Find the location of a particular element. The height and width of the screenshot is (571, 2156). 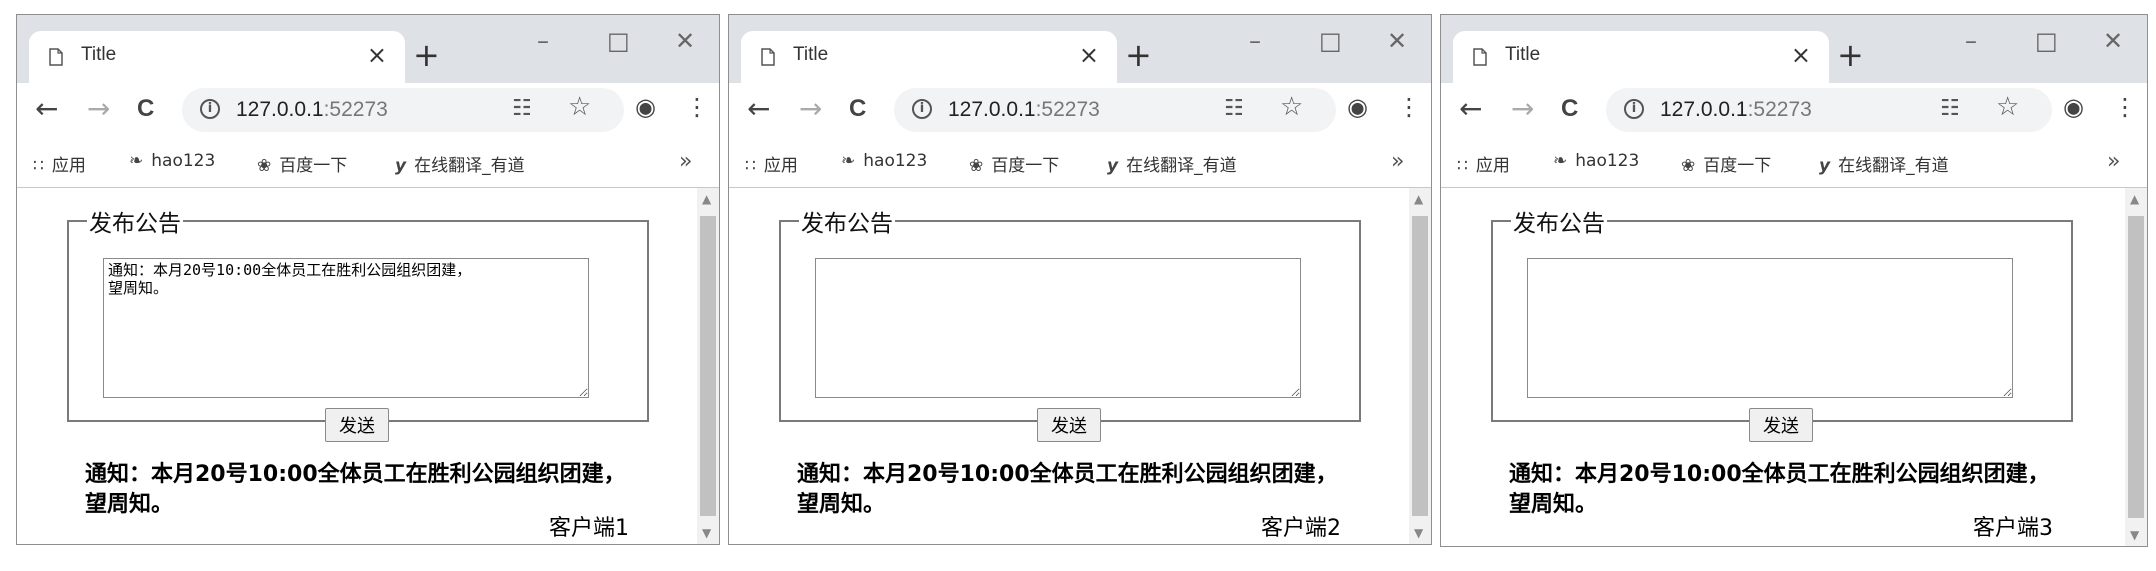

notice-line: 通知：本月20号10:00全体员工在胜利公园组织团建， is located at coordinates (1067, 474).